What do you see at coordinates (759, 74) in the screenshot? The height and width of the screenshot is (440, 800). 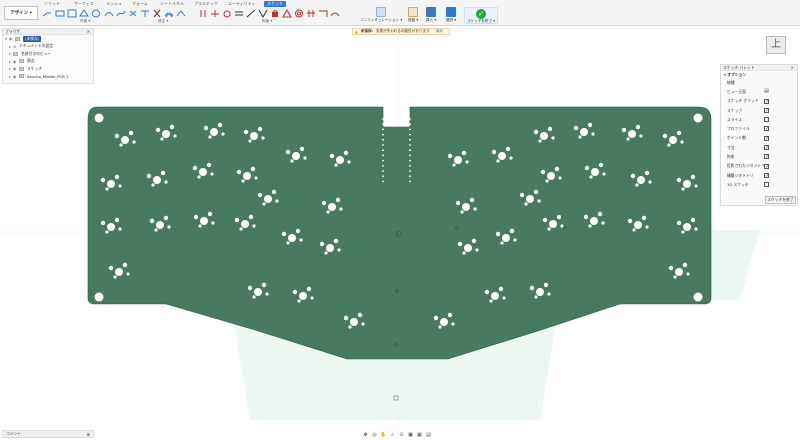 I see `options-section-header: ▾ オプション` at bounding box center [759, 74].